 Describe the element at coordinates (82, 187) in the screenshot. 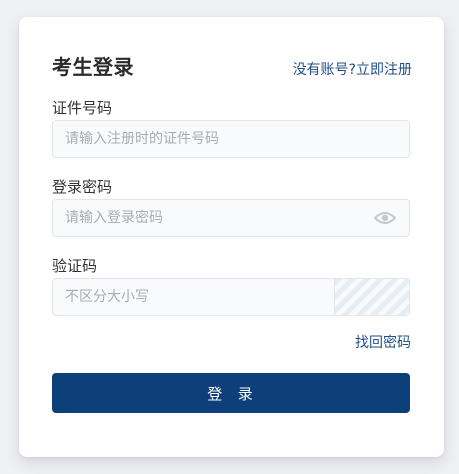

I see `password-label: 登录密码` at that location.